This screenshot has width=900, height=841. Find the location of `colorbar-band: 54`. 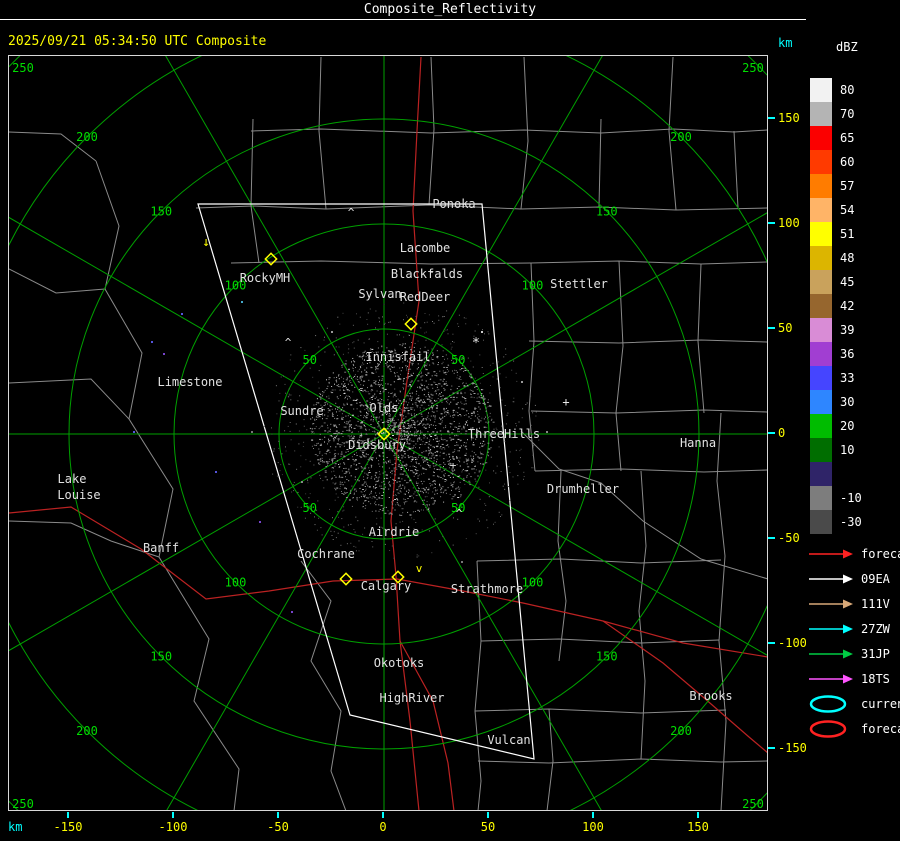

colorbar-band: 54 is located at coordinates (836, 210).